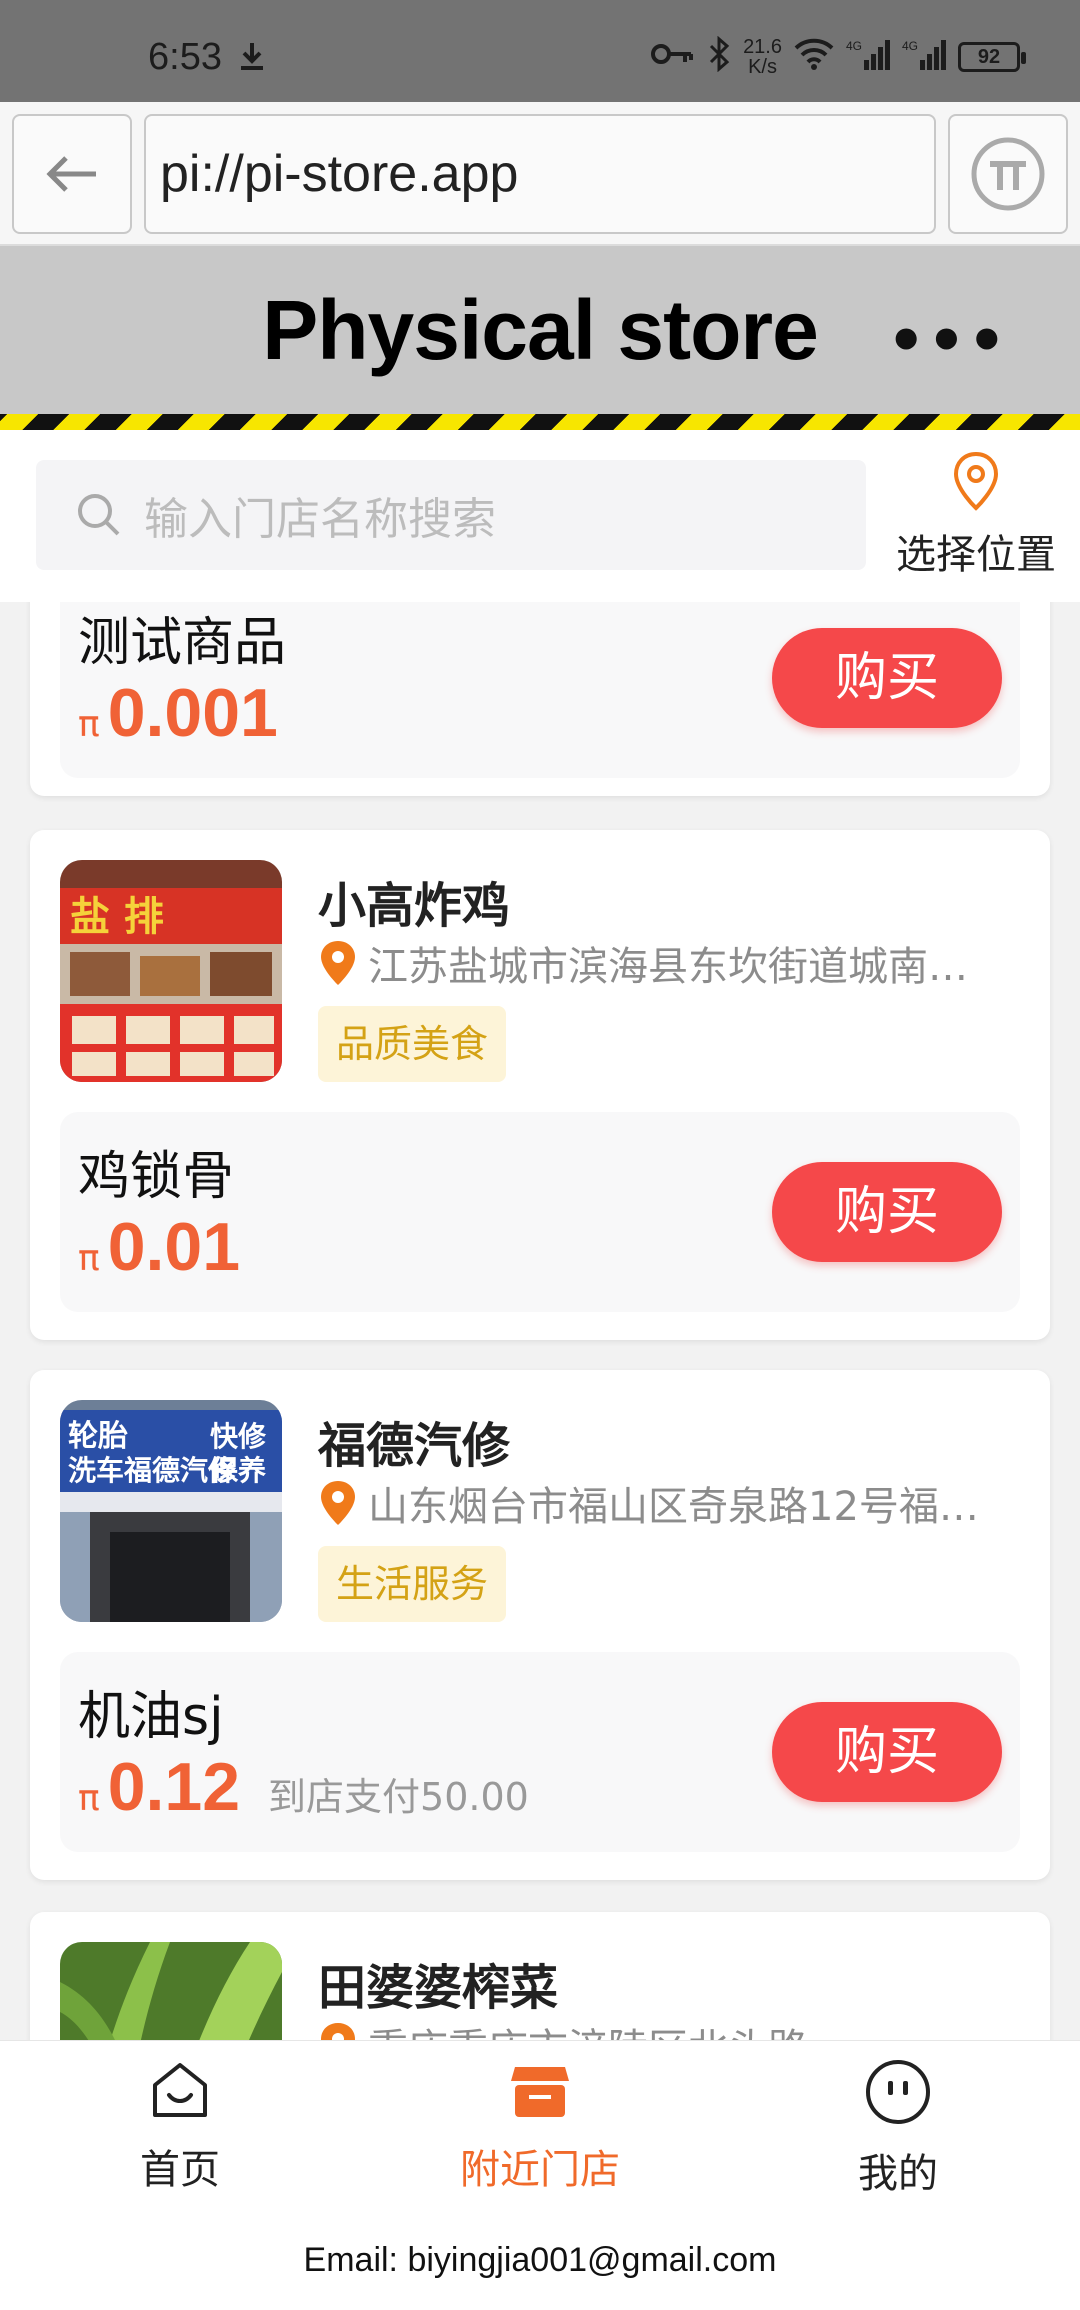  Describe the element at coordinates (99, 515) in the screenshot. I see `search-icon` at that location.